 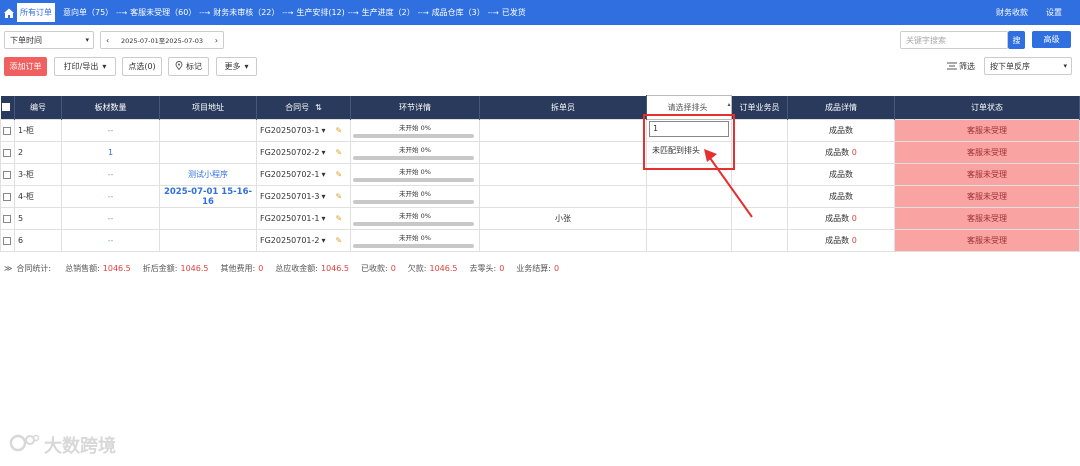 What do you see at coordinates (388, 12) in the screenshot?
I see `status-tab: 生产进度（2）` at bounding box center [388, 12].